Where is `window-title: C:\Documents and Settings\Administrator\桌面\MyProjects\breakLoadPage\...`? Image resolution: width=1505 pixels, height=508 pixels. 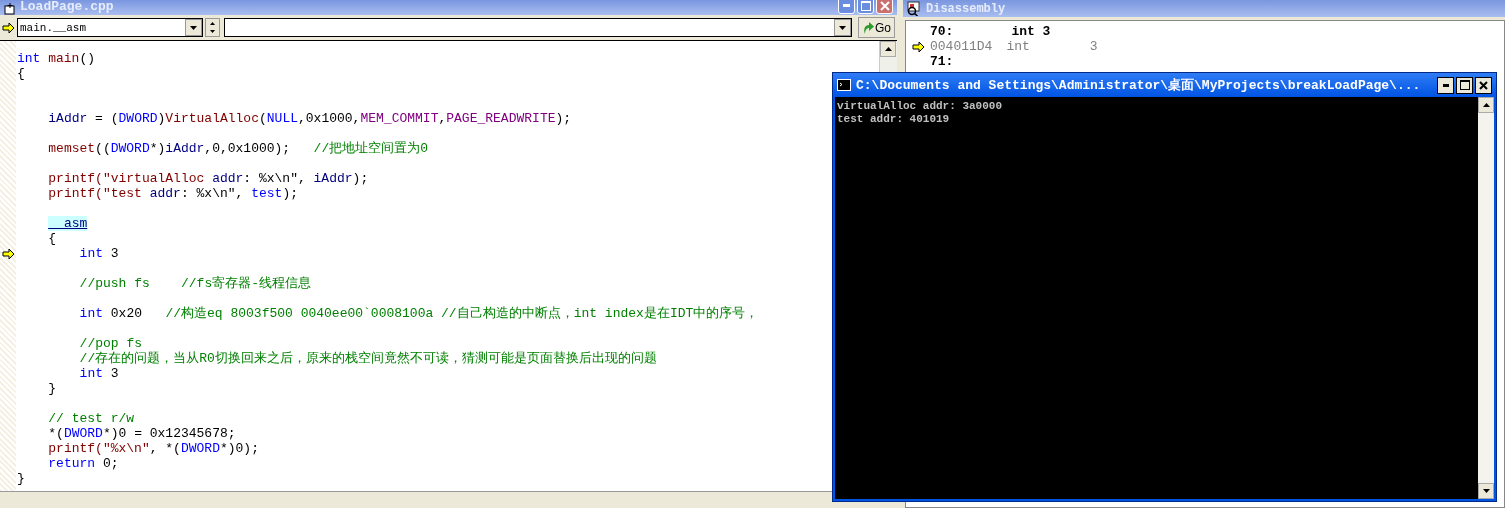 window-title: C:\Documents and Settings\Administrator\桌面\MyProjects\breakLoadPage\... is located at coordinates (1138, 85).